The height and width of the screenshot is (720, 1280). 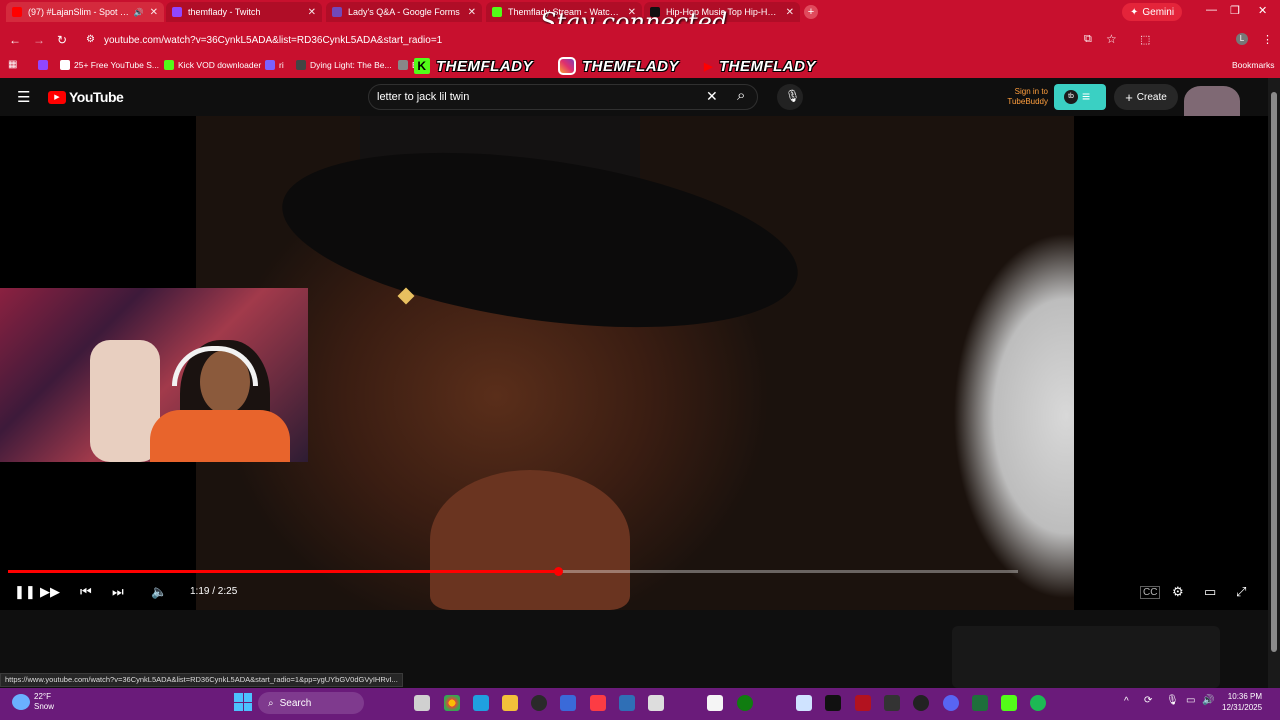 I want to click on tab-google-forms: Lady's Q&A - Google Forms ✕, so click(x=404, y=12).